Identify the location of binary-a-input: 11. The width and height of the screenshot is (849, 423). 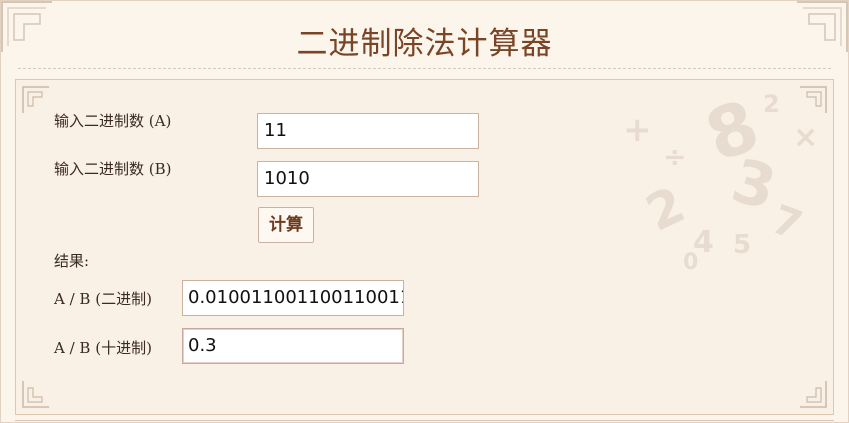
(368, 131).